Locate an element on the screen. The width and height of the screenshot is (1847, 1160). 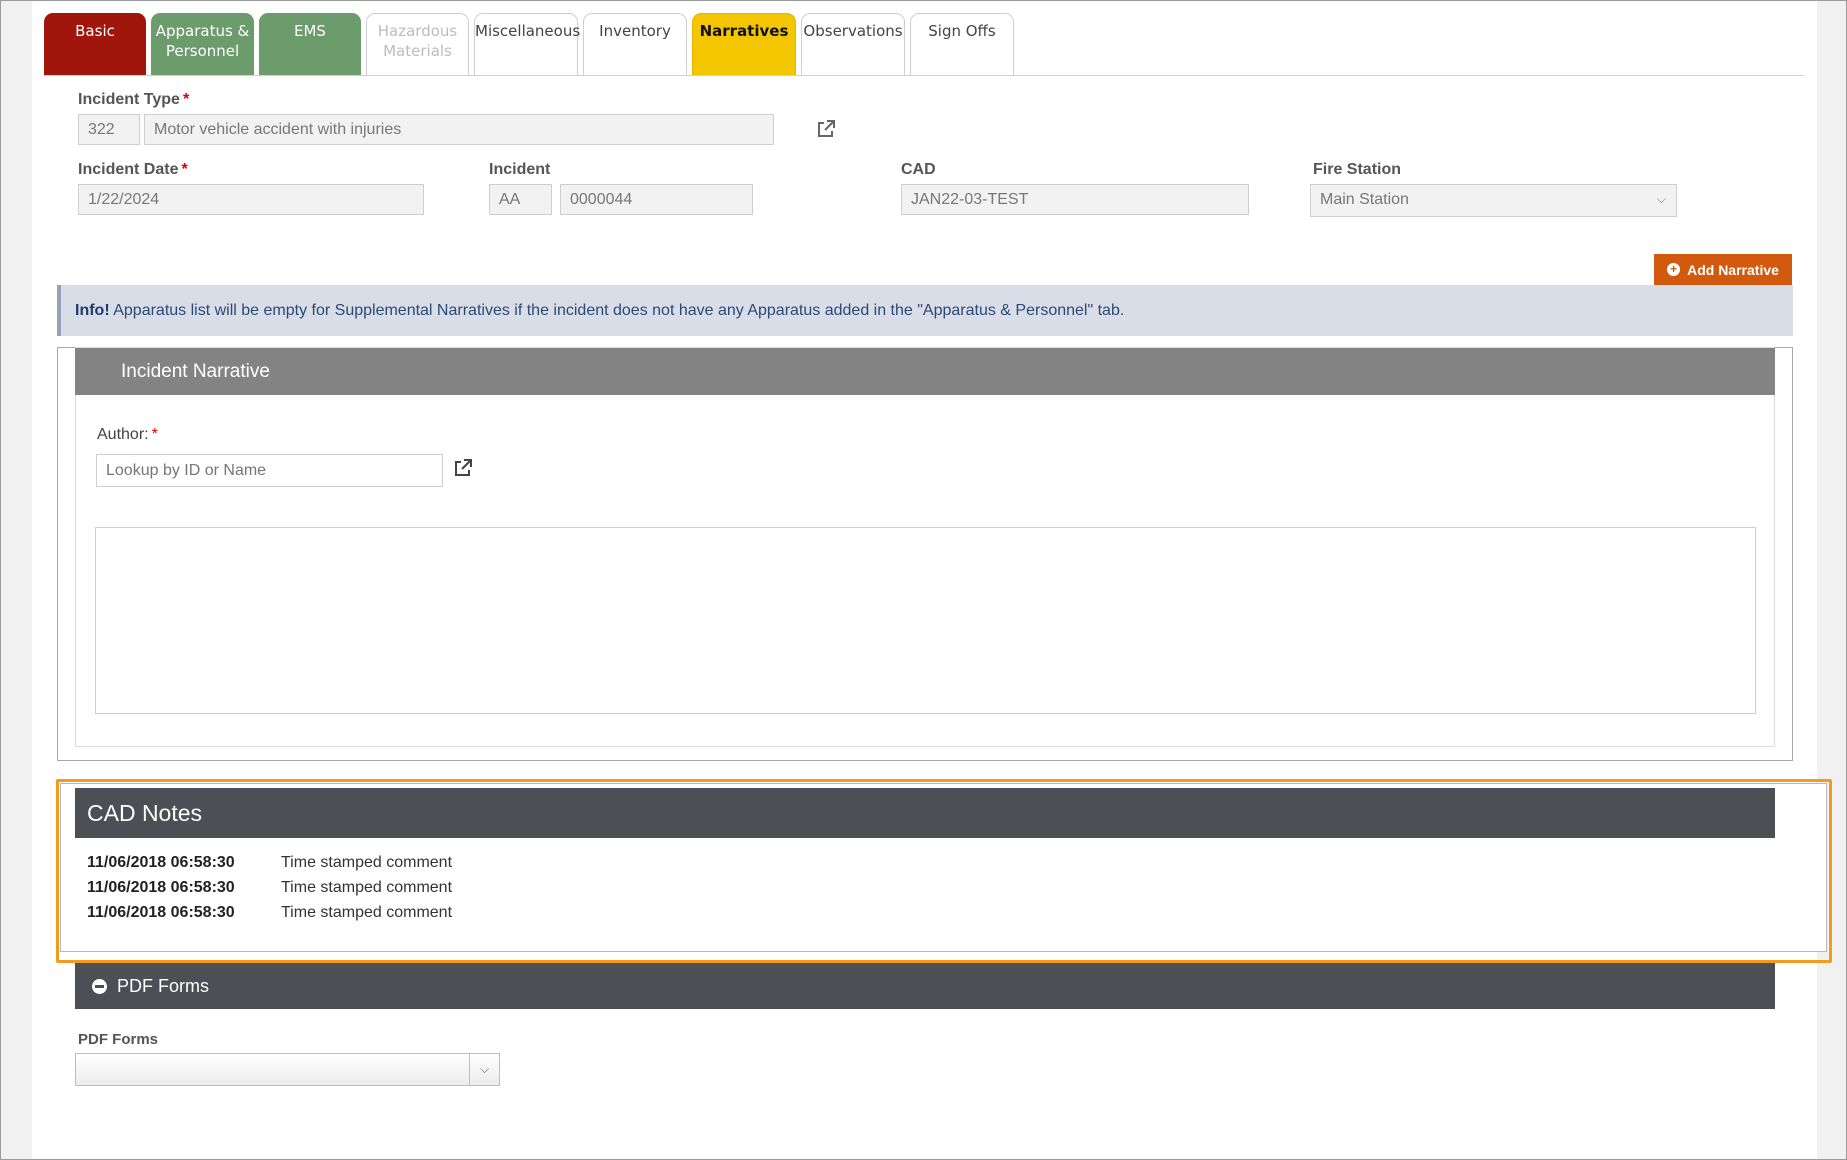
pdf-forms-title: PDF Forms is located at coordinates (163, 986).